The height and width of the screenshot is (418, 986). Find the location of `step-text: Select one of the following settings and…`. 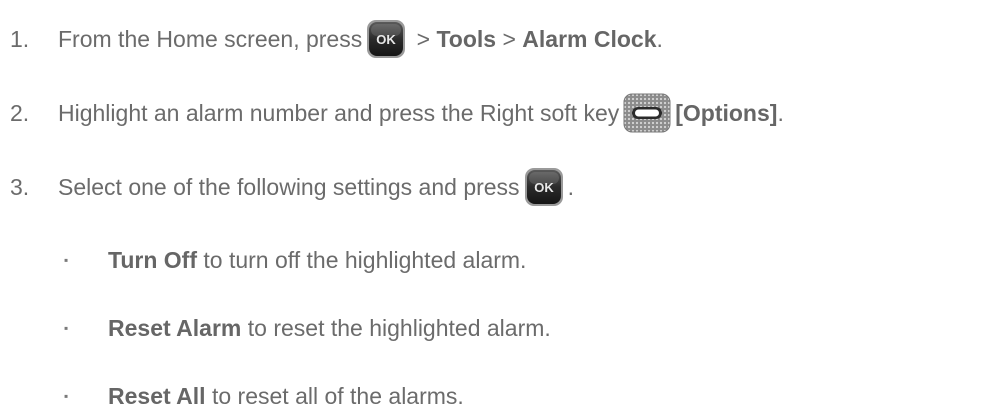

step-text: Select one of the following settings and… is located at coordinates (316, 187).